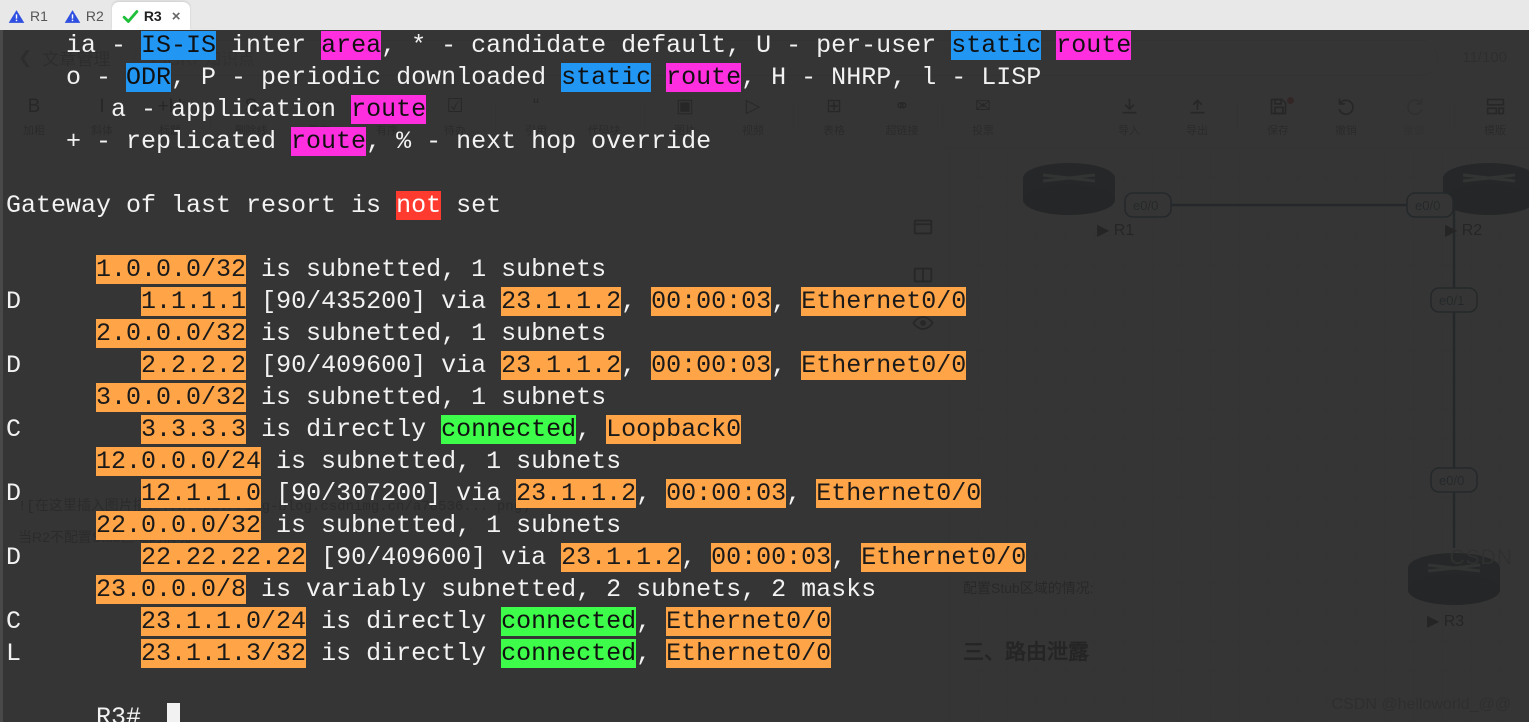 The height and width of the screenshot is (722, 1529). I want to click on terminal-highlight-mag: area, so click(351, 45).